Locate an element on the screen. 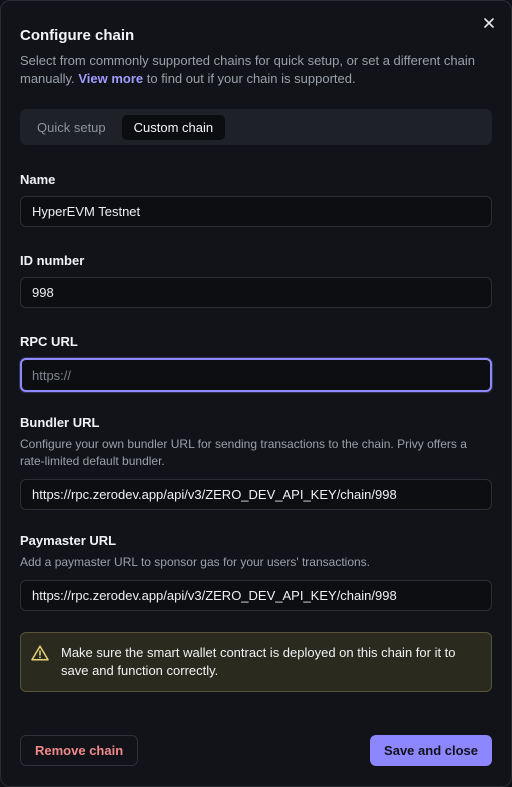 The width and height of the screenshot is (512, 787). rpc-url-input is located at coordinates (256, 375).